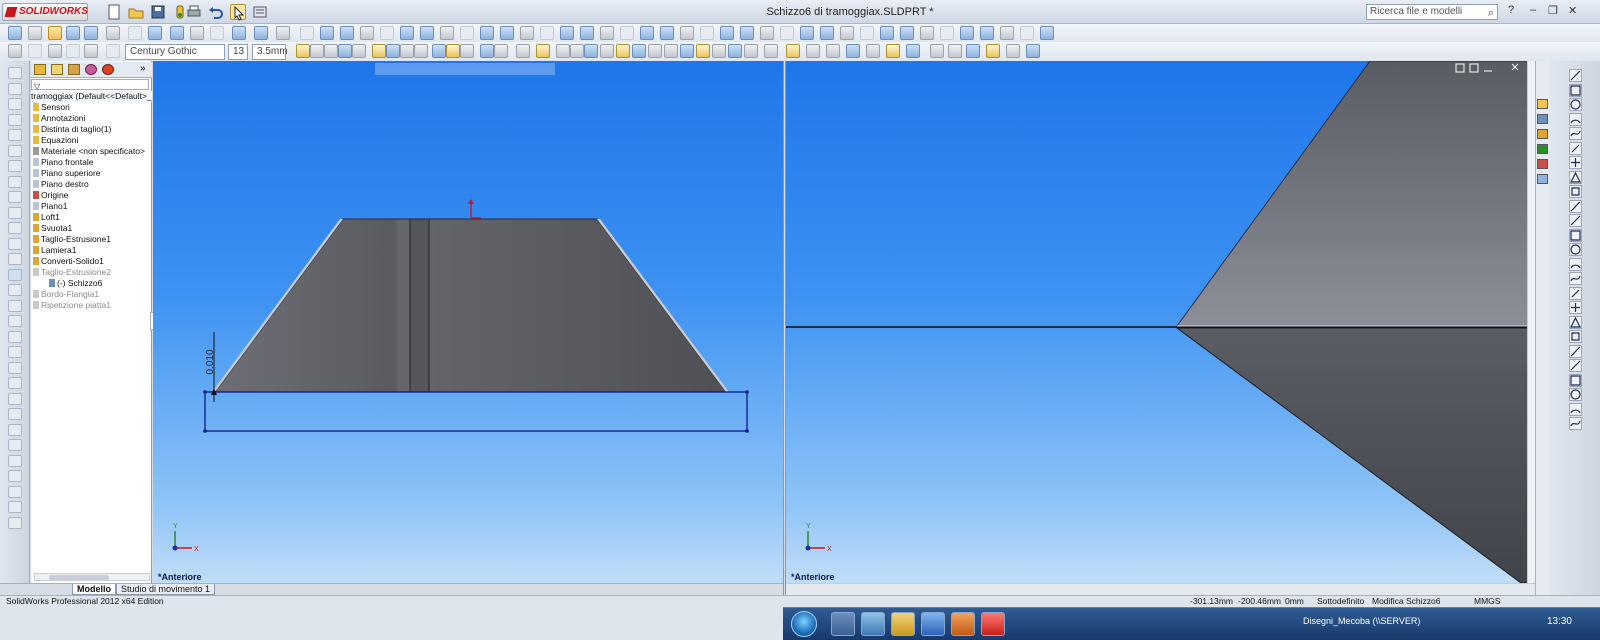 Image resolution: width=1600 pixels, height=640 pixels. Describe the element at coordinates (873, 624) in the screenshot. I see `taskbar-explorer-icon` at that location.